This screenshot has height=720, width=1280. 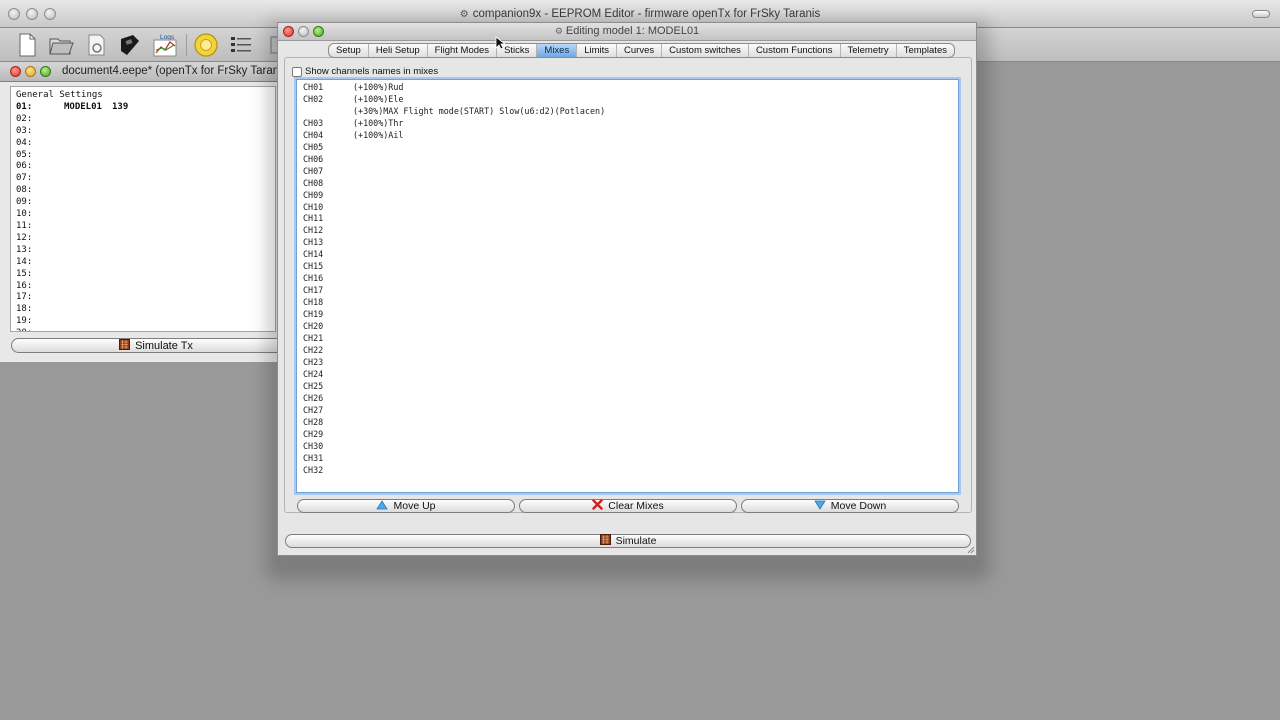 I want to click on tab-custom-switches: Custom switches, so click(x=705, y=50).